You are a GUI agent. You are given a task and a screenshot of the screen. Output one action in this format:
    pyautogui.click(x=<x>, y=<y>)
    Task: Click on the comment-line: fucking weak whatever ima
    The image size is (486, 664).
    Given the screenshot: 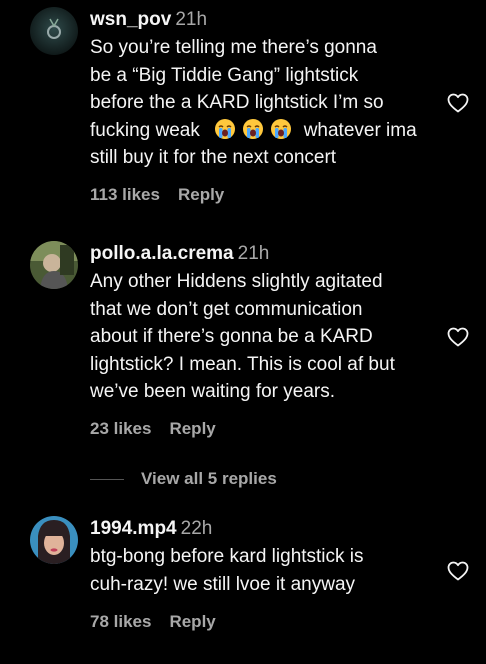 What is the action you would take?
    pyautogui.click(x=262, y=131)
    